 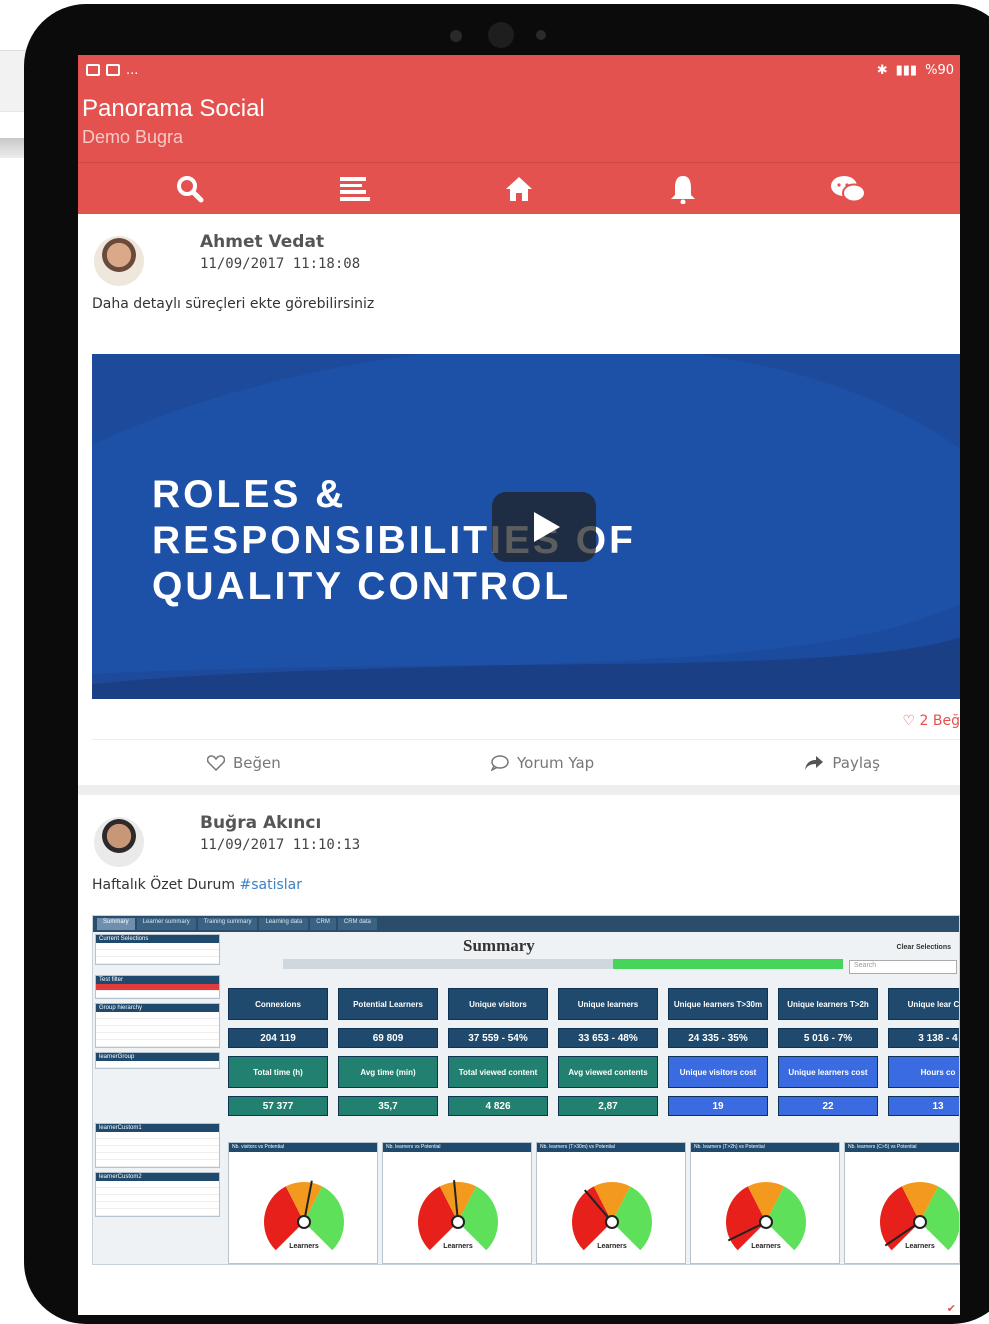 I want to click on dashboard-tab: Summary, so click(x=116, y=924).